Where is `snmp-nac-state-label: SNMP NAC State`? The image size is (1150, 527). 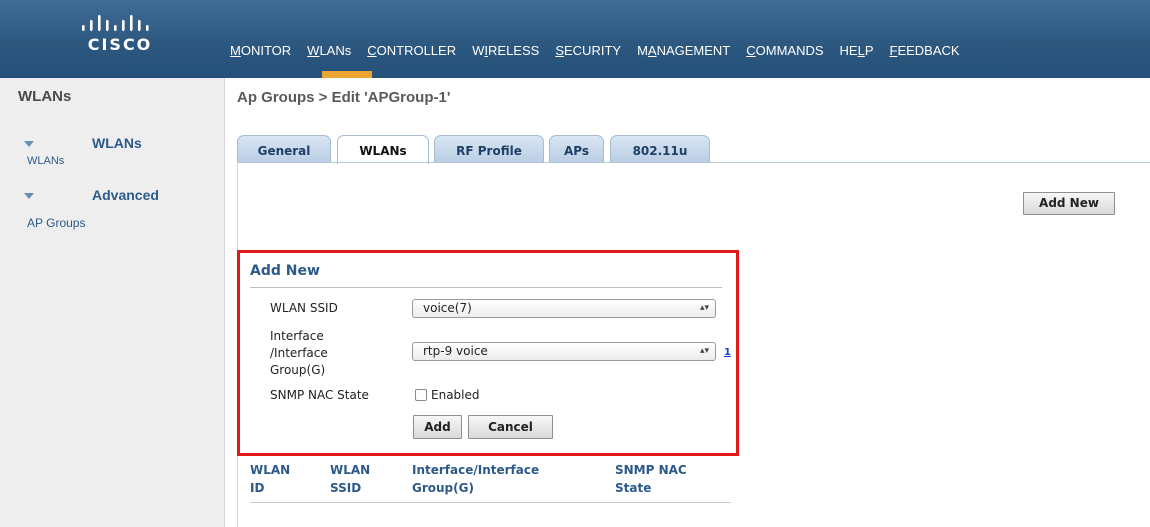
snmp-nac-state-label: SNMP NAC State is located at coordinates (319, 395).